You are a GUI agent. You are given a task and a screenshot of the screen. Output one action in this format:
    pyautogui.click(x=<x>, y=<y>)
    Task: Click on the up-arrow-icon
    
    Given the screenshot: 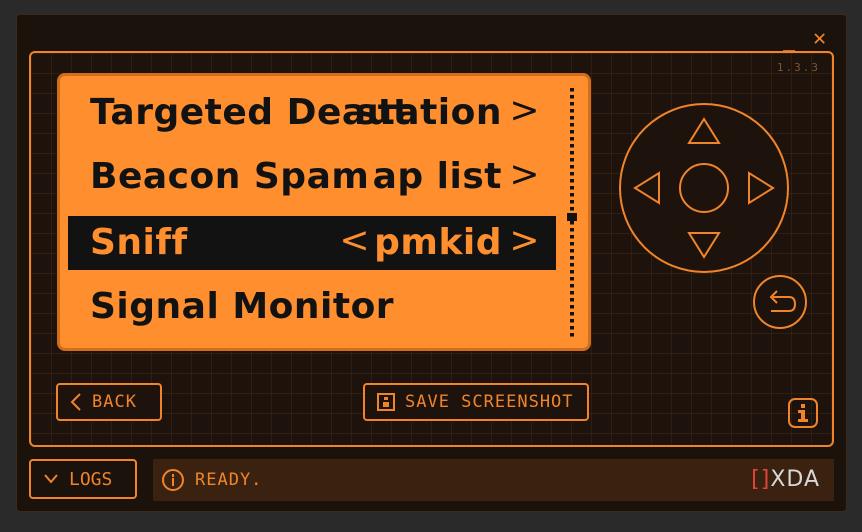 What is the action you would take?
    pyautogui.click(x=704, y=130)
    